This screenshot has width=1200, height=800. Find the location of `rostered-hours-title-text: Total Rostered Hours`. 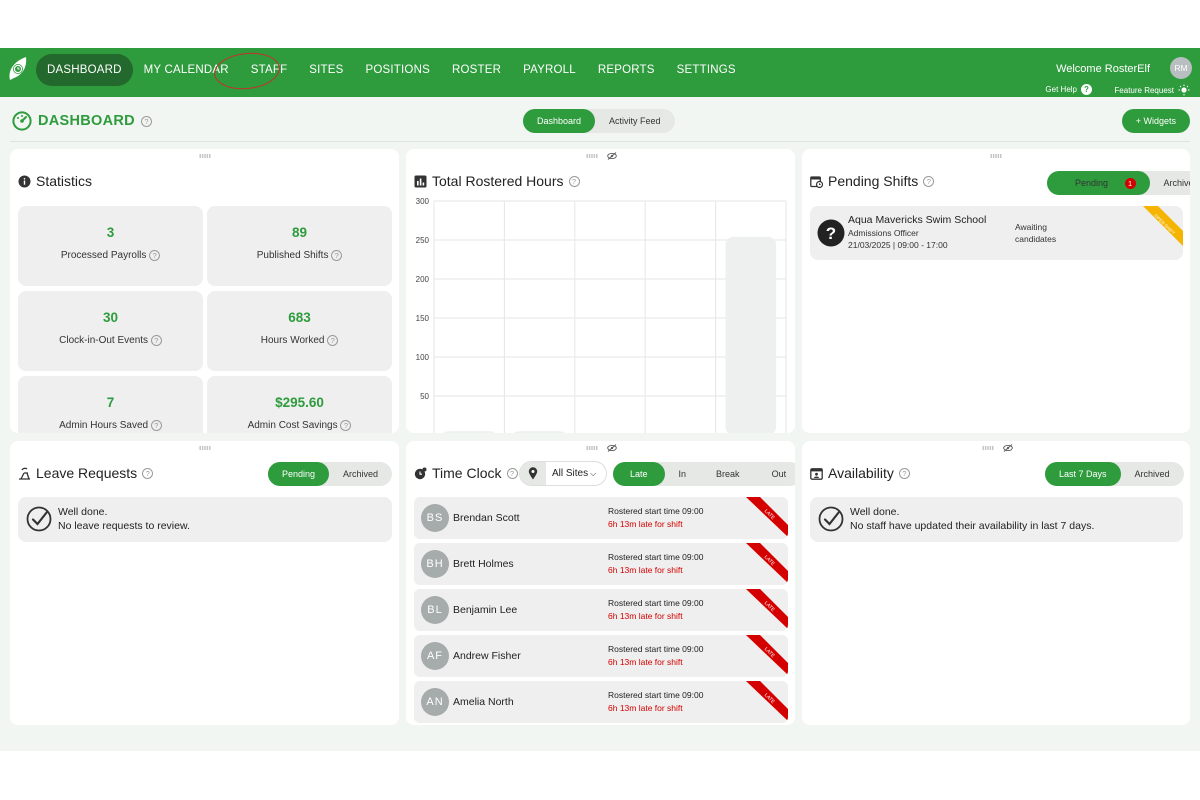

rostered-hours-title-text: Total Rostered Hours is located at coordinates (498, 181).